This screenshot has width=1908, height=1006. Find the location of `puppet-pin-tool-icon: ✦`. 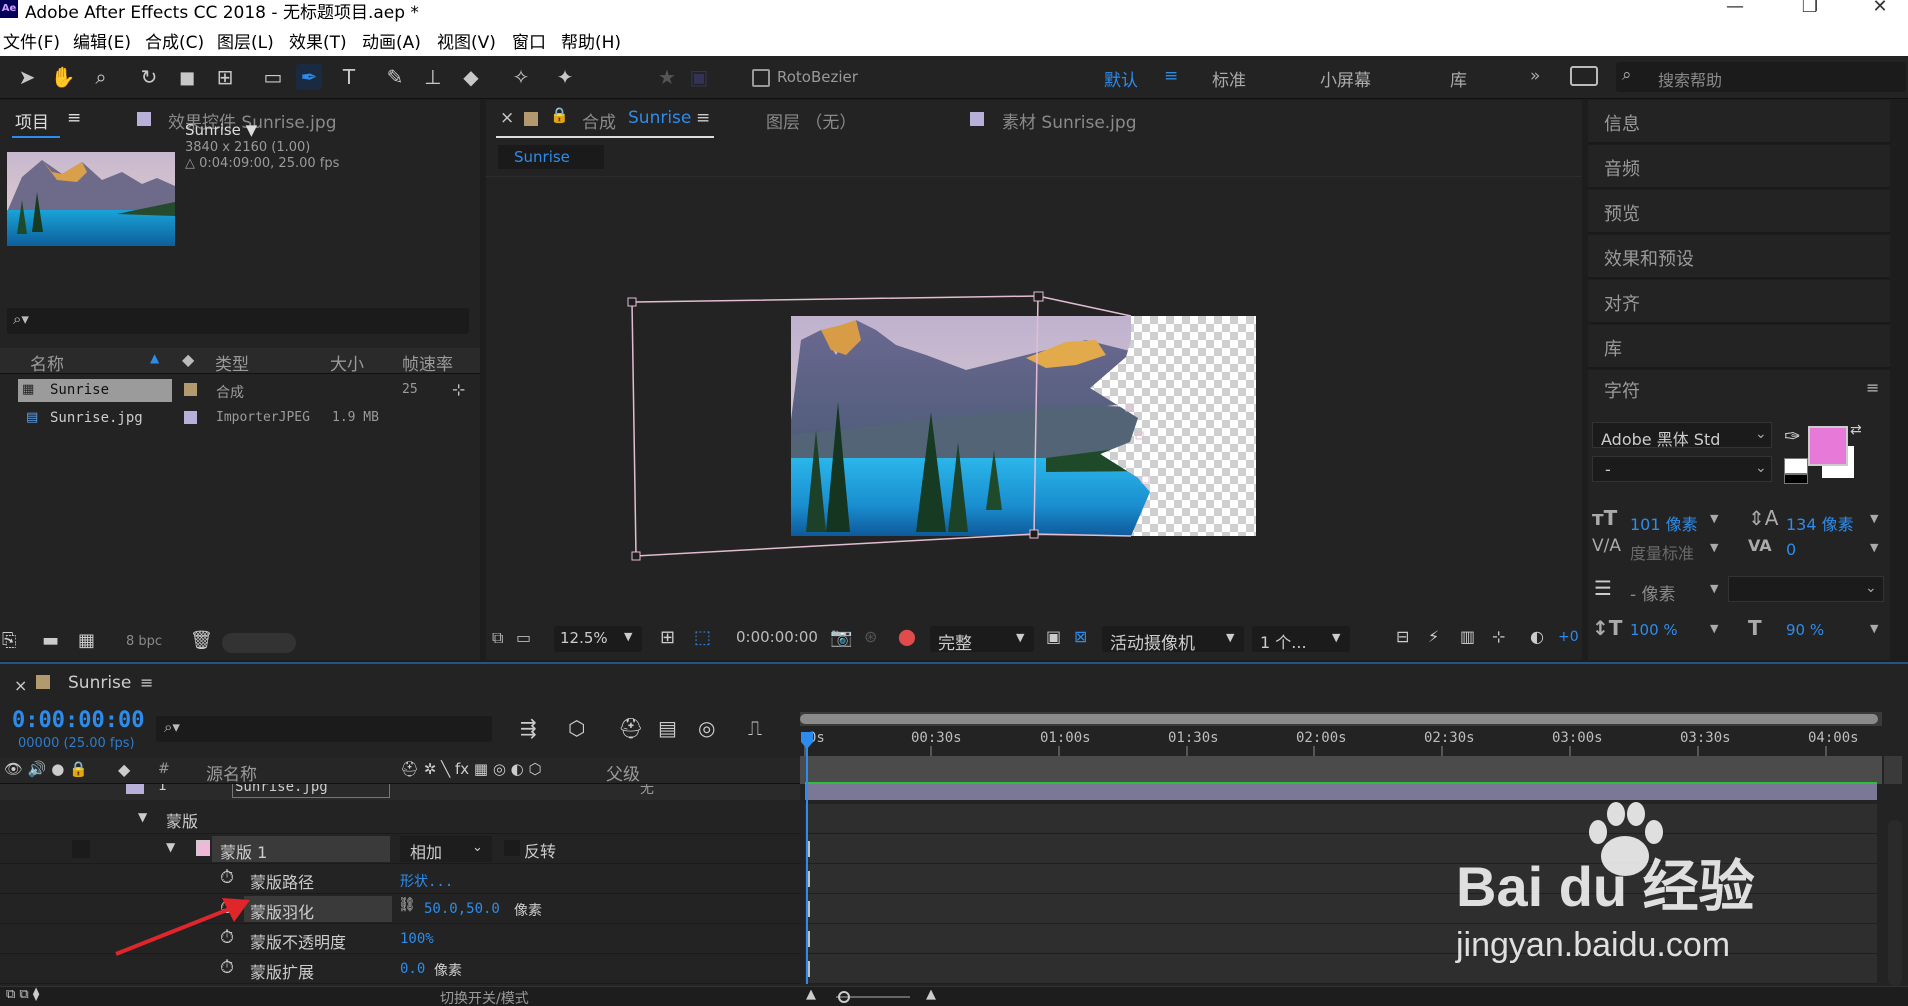

puppet-pin-tool-icon: ✦ is located at coordinates (565, 77).